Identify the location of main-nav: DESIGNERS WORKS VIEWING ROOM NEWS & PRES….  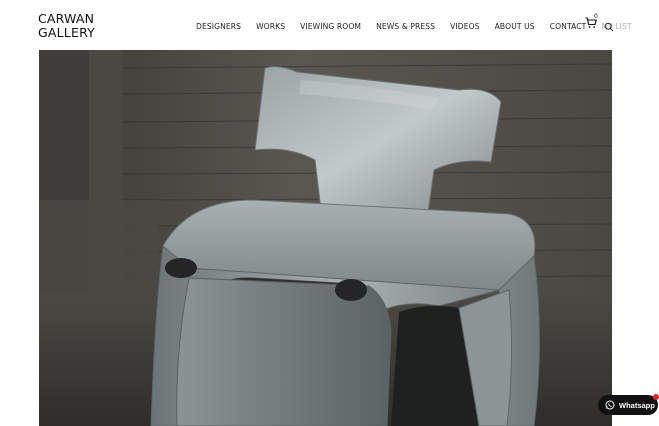
(421, 26).